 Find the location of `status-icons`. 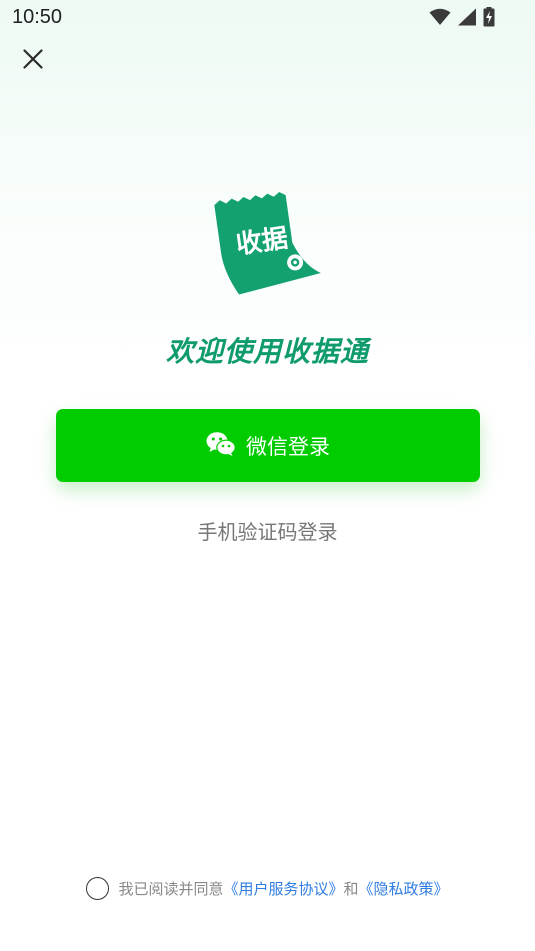

status-icons is located at coordinates (462, 19).